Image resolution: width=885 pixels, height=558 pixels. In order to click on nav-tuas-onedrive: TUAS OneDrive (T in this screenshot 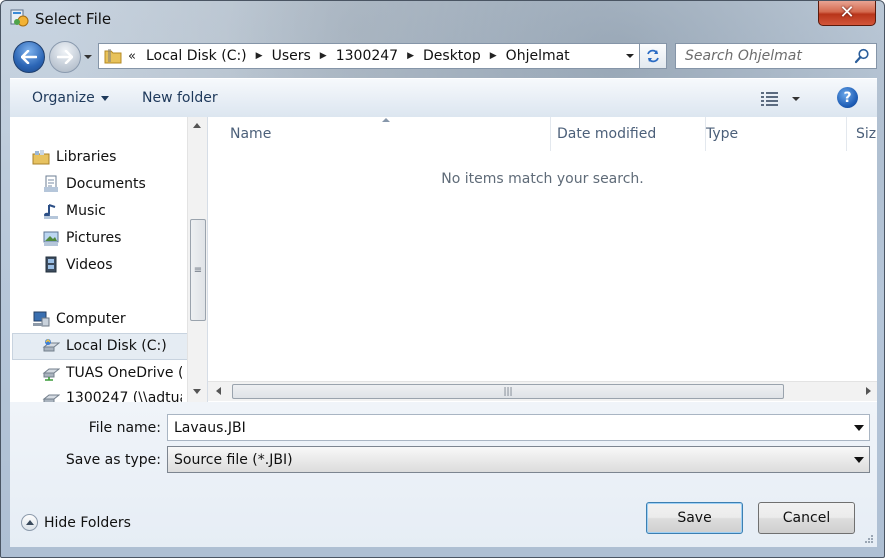, I will do `click(112, 373)`.